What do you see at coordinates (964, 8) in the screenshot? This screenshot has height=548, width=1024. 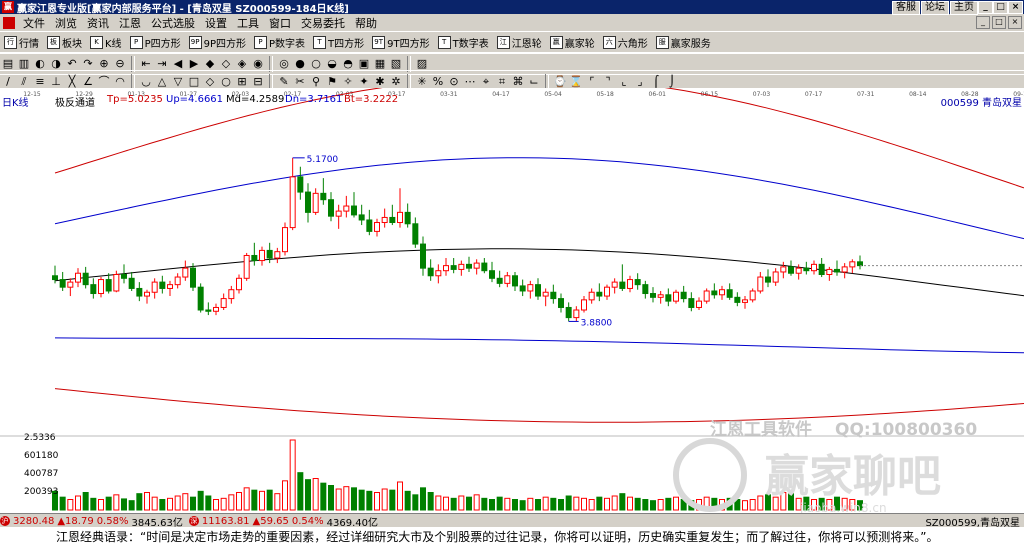 I see `link-homepage: 主页` at bounding box center [964, 8].